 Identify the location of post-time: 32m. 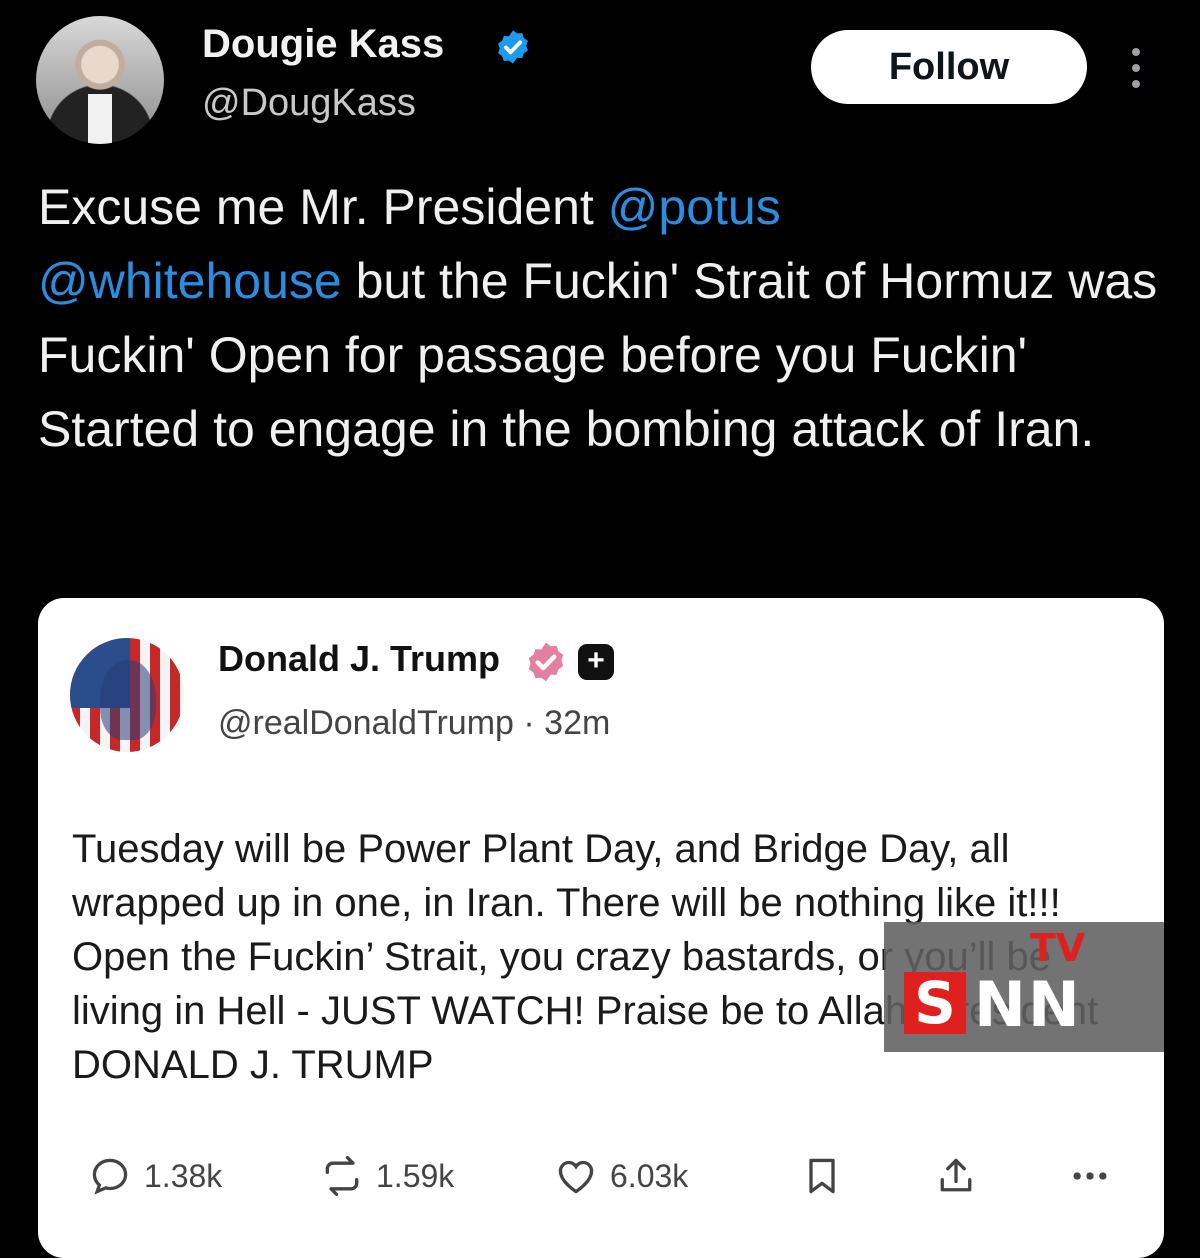
(577, 723).